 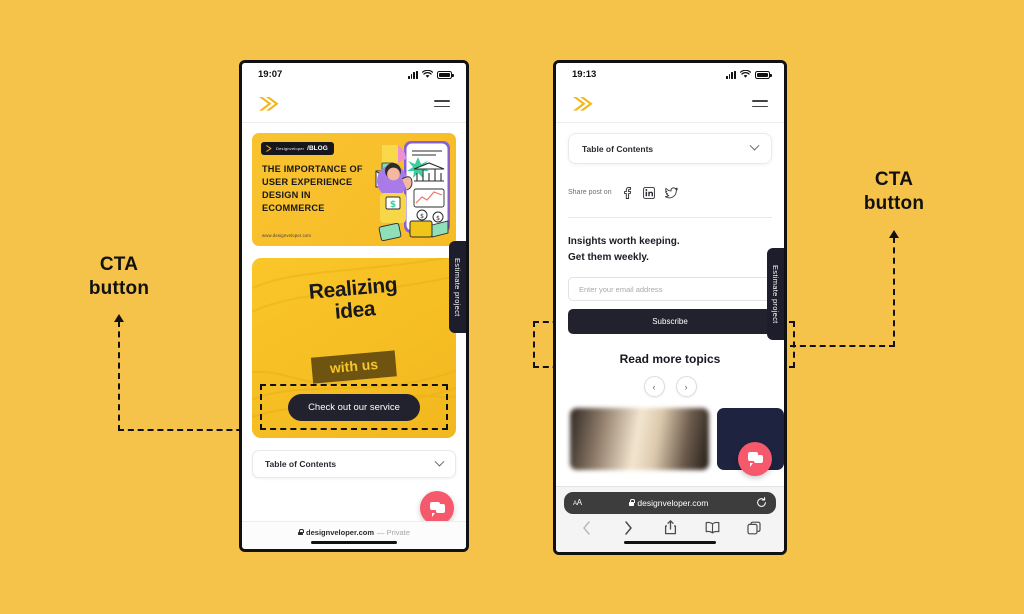 I want to click on text-size-button: AA, so click(x=577, y=502).